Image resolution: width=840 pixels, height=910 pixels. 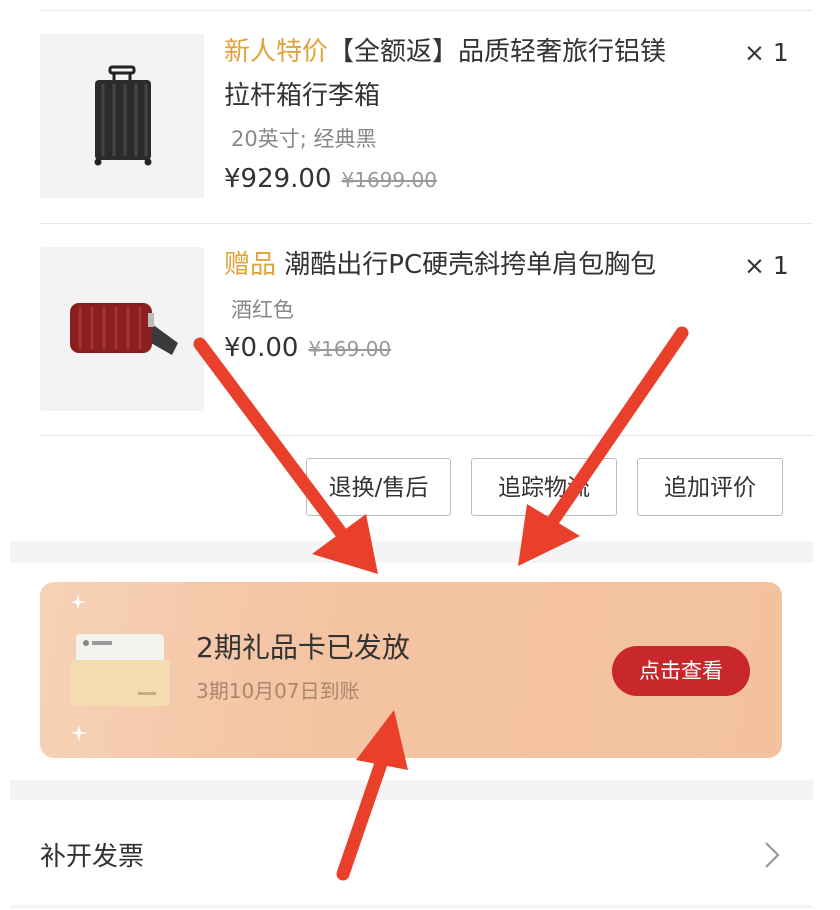 What do you see at coordinates (772, 855) in the screenshot?
I see `chevron-right-icon` at bounding box center [772, 855].